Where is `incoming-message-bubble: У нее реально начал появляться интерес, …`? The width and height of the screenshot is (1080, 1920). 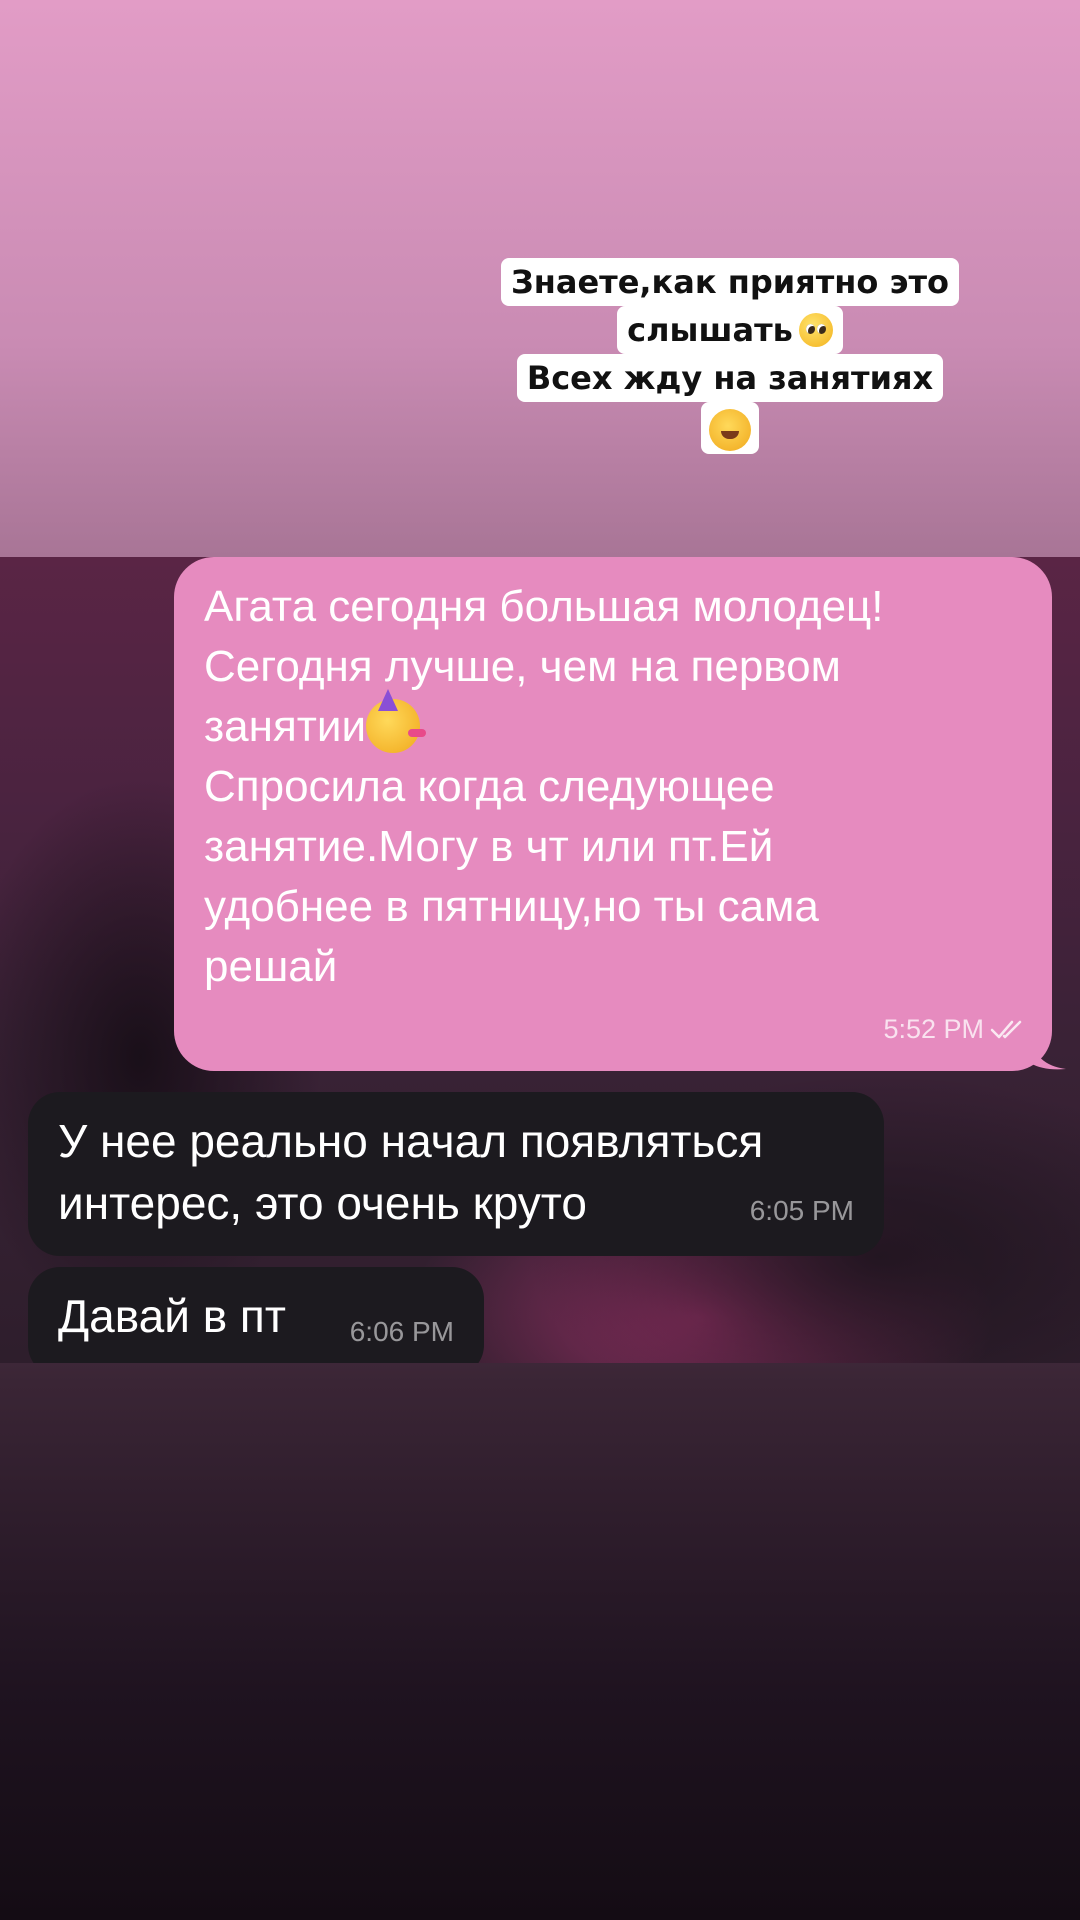 incoming-message-bubble: У нее реально начал появляться интерес, … is located at coordinates (456, 1174).